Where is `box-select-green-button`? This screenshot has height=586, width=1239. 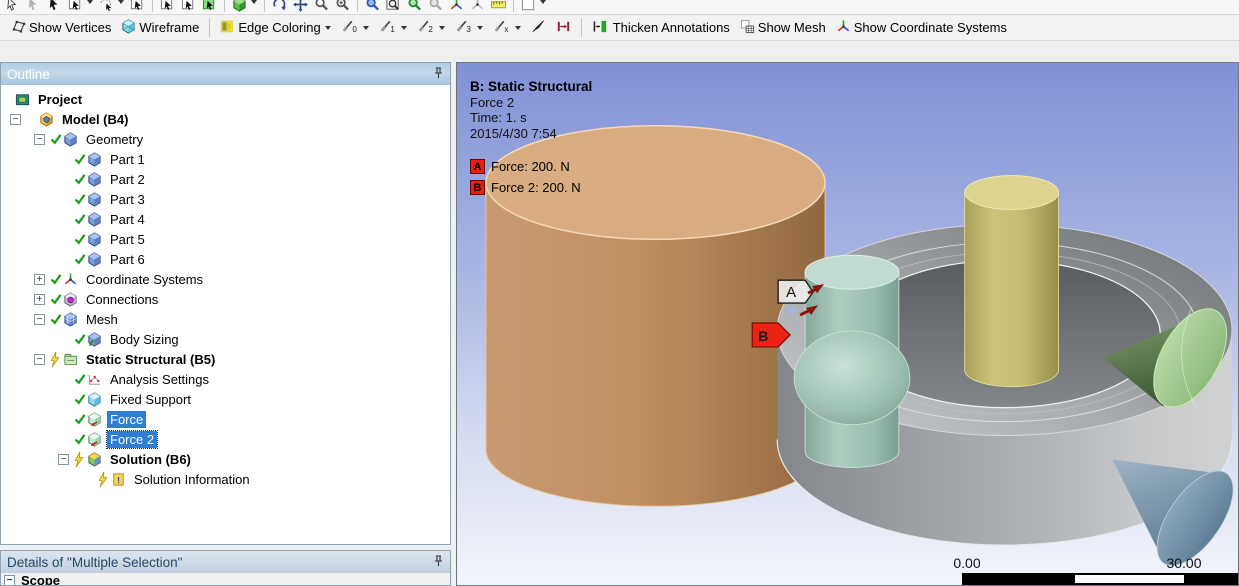 box-select-green-button is located at coordinates (209, 7).